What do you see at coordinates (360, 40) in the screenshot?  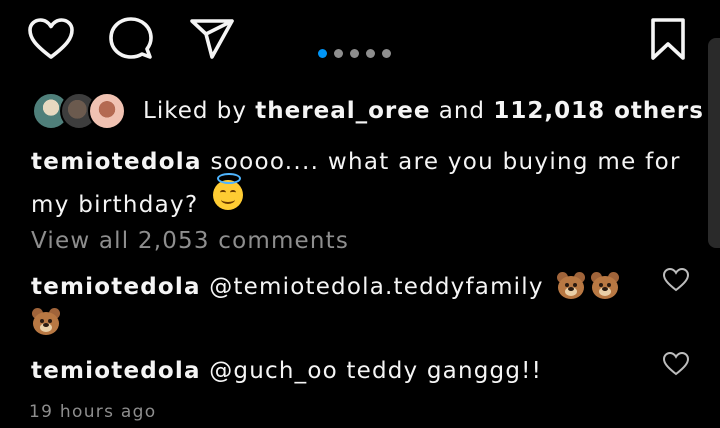 I see `action-bar` at bounding box center [360, 40].